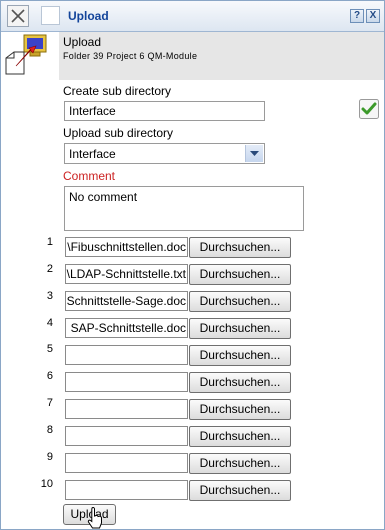 The width and height of the screenshot is (385, 530). What do you see at coordinates (49, 323) in the screenshot?
I see `file-row-number: 4` at bounding box center [49, 323].